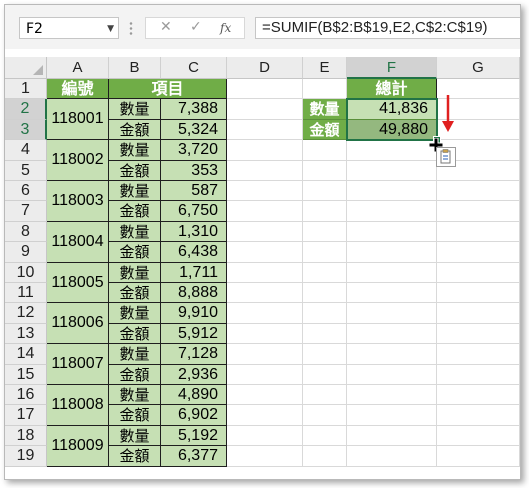  Describe the element at coordinates (392, 109) in the screenshot. I see `summary-value: 41,836` at that location.